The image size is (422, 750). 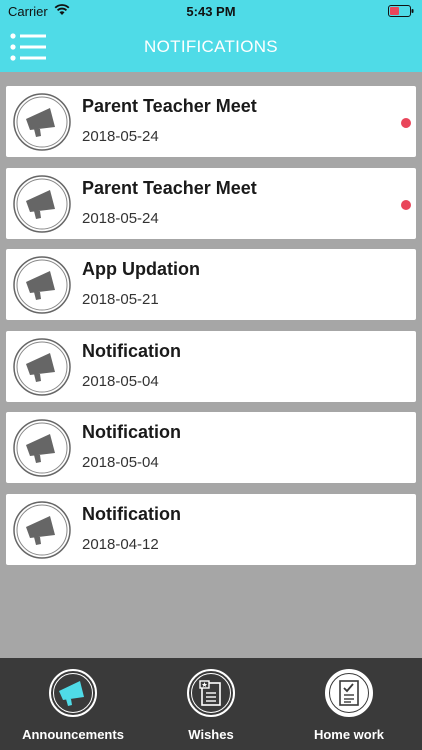 I want to click on tab-wishes: Wishes, so click(x=211, y=704).